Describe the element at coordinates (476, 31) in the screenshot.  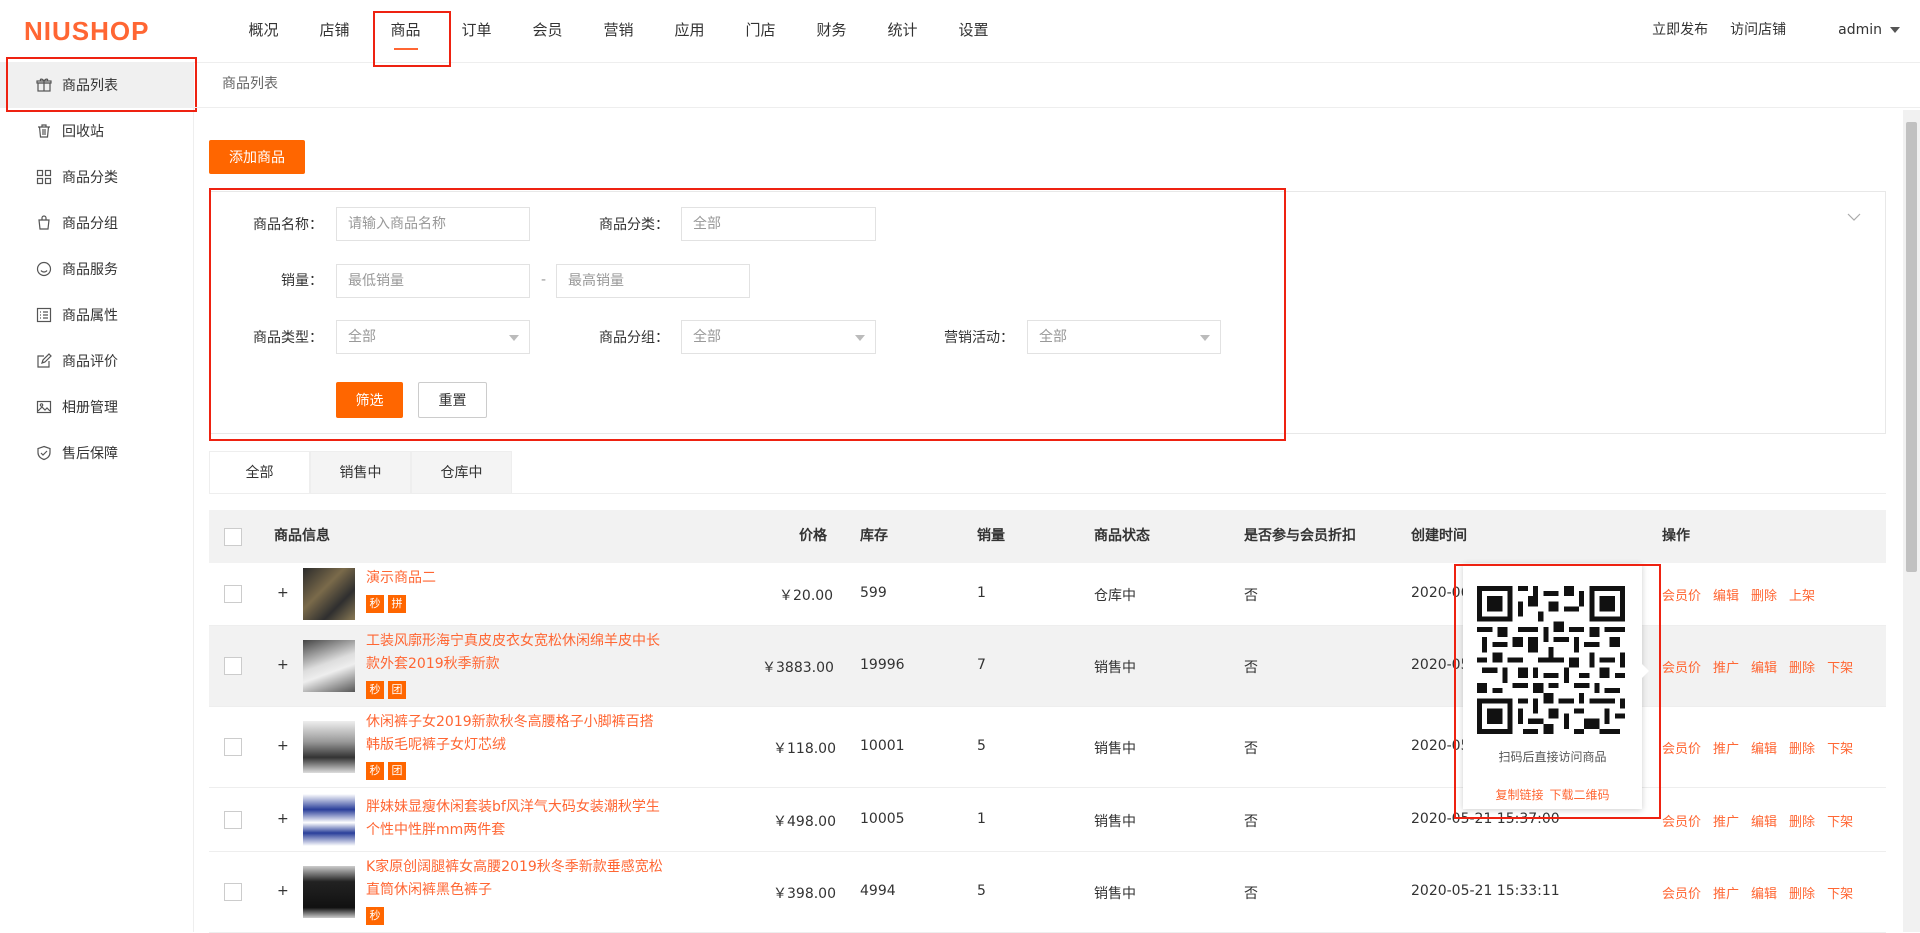
I see `nav-item-orders: 订单` at that location.